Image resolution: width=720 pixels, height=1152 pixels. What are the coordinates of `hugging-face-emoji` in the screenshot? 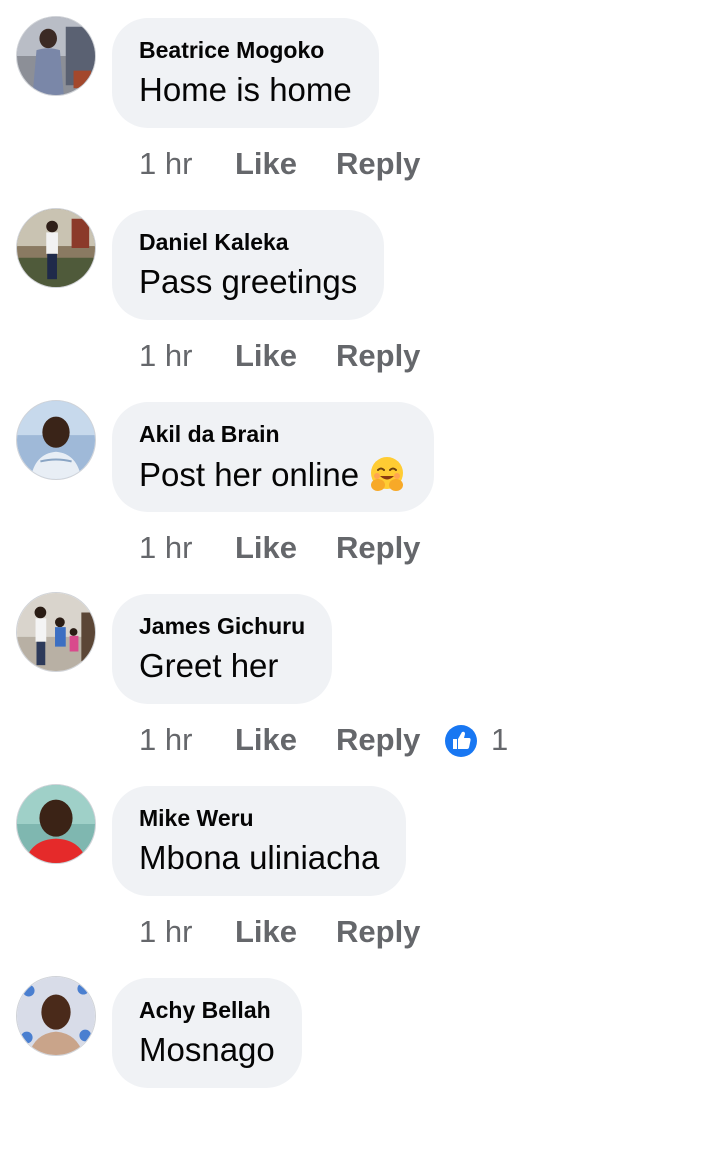 It's located at (387, 474).